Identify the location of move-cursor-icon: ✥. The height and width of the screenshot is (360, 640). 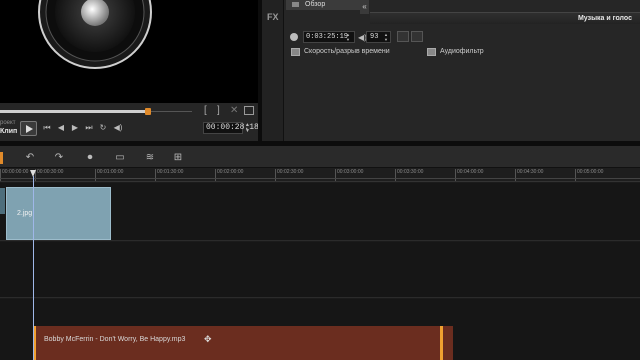
(208, 339).